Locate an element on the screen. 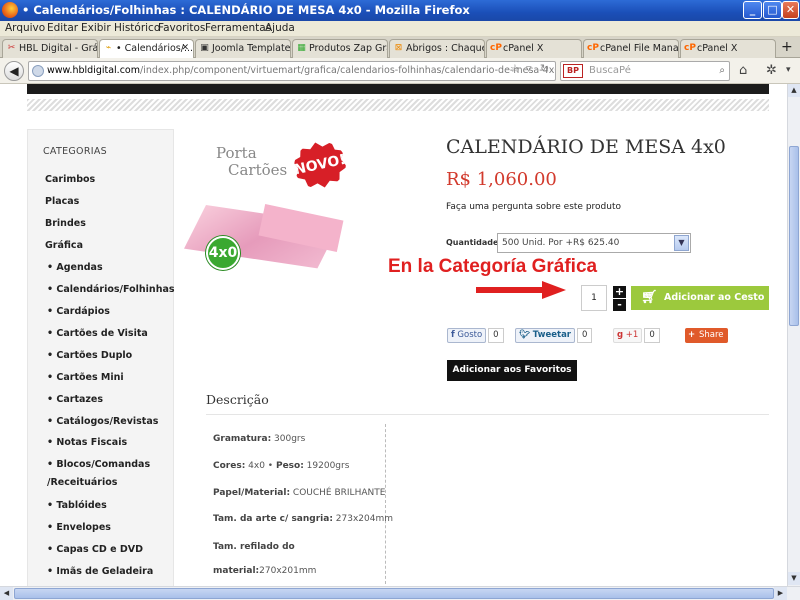  chevron-down-icon: ▼ is located at coordinates (681, 243).